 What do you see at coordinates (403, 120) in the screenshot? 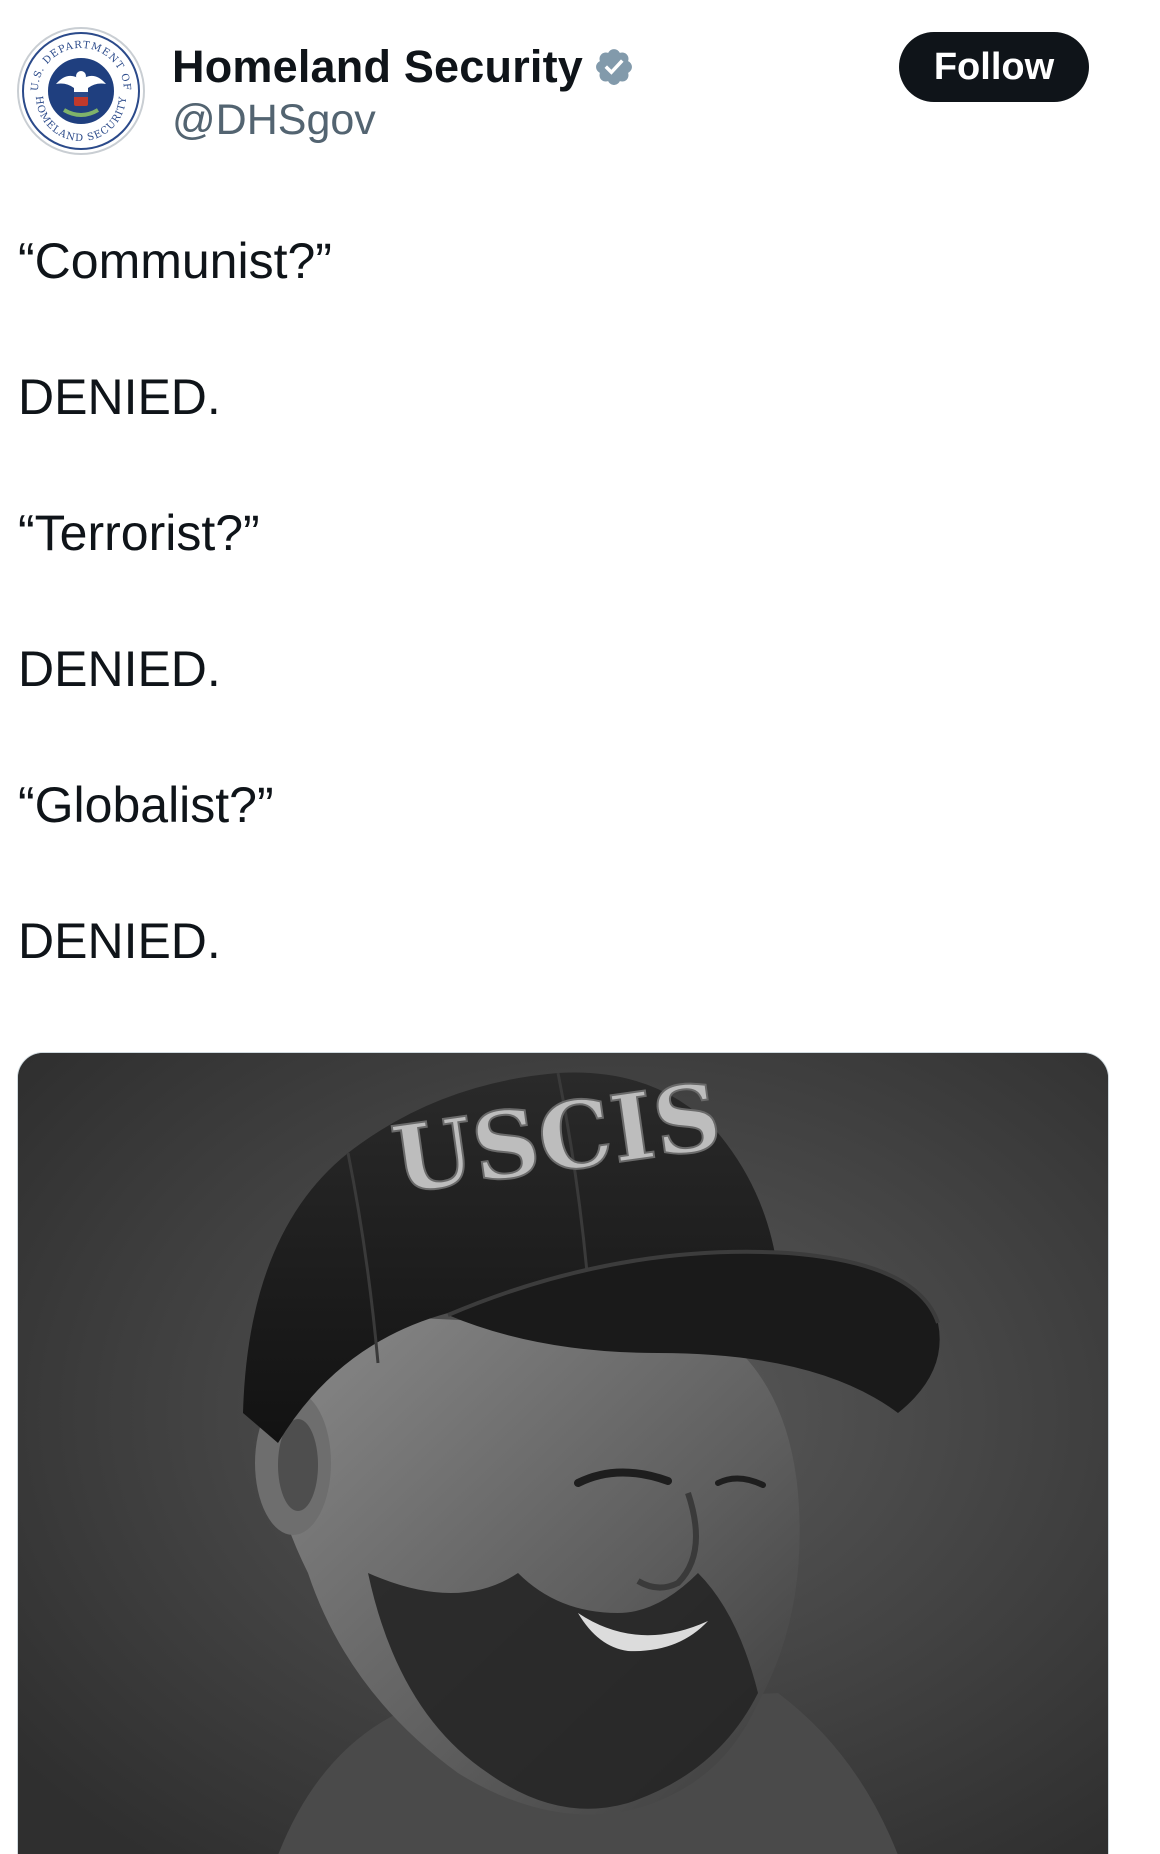
I see `author-handle: @DHSgov` at bounding box center [403, 120].